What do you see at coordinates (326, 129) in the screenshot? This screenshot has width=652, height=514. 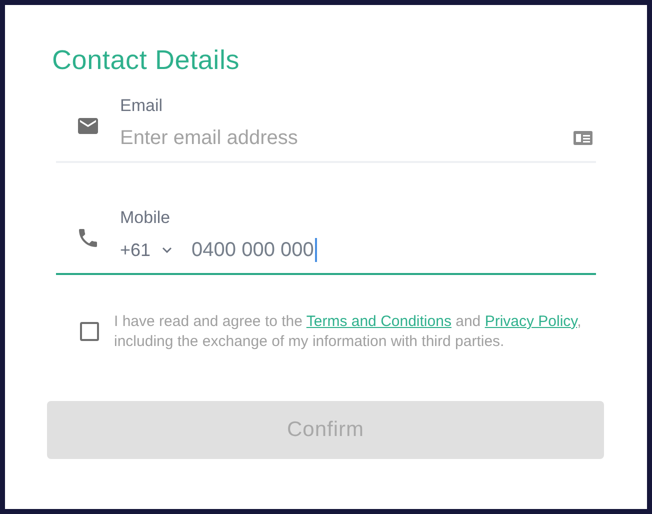 I see `email-field: Email Enter email address` at bounding box center [326, 129].